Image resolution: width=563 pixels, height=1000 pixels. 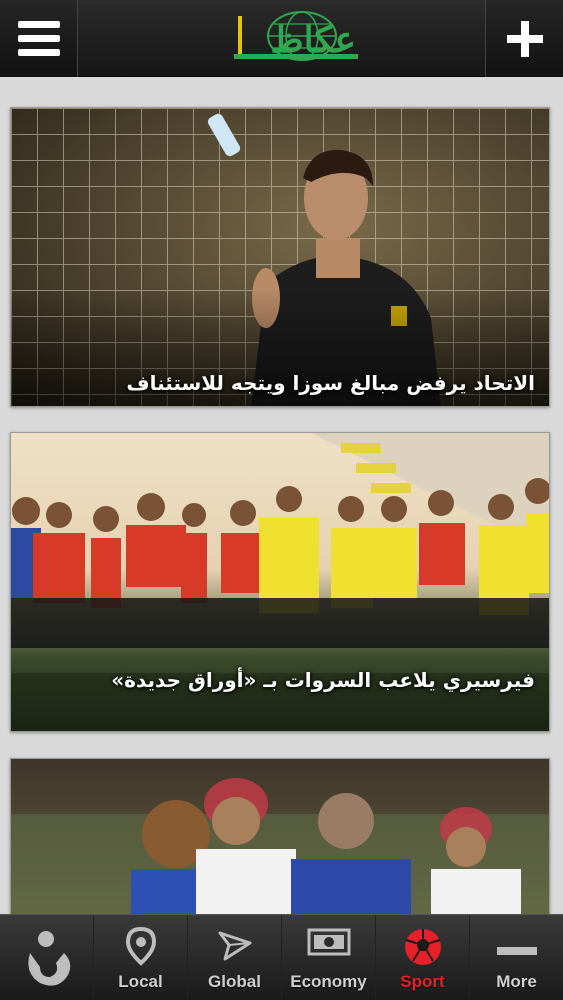 I want to click on bottom-tab-bar: Local Global Economy Sport More, so click(x=281, y=957).